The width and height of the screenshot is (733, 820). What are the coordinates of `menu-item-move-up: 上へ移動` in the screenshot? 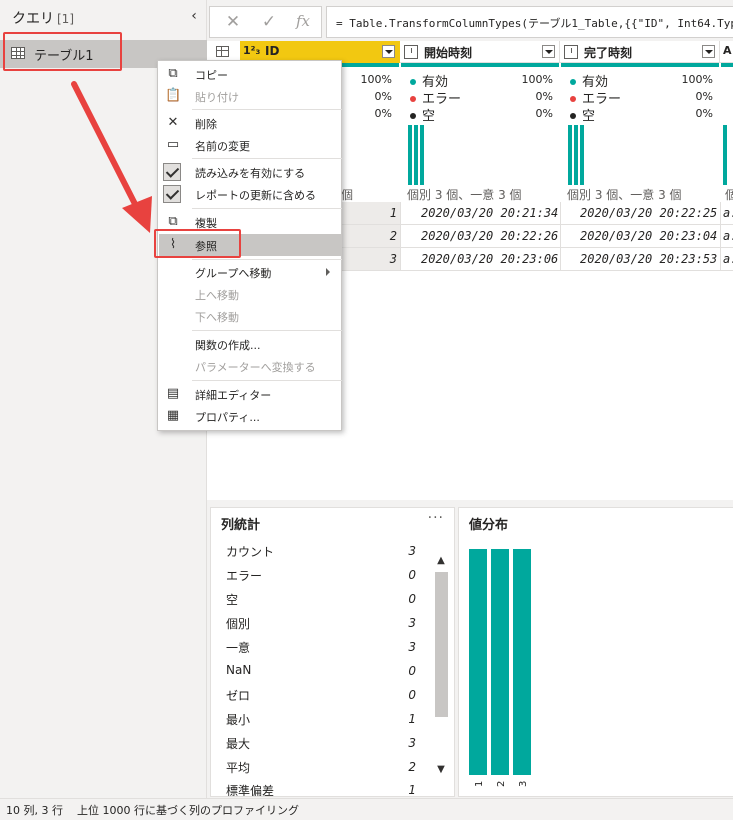 It's located at (250, 294).